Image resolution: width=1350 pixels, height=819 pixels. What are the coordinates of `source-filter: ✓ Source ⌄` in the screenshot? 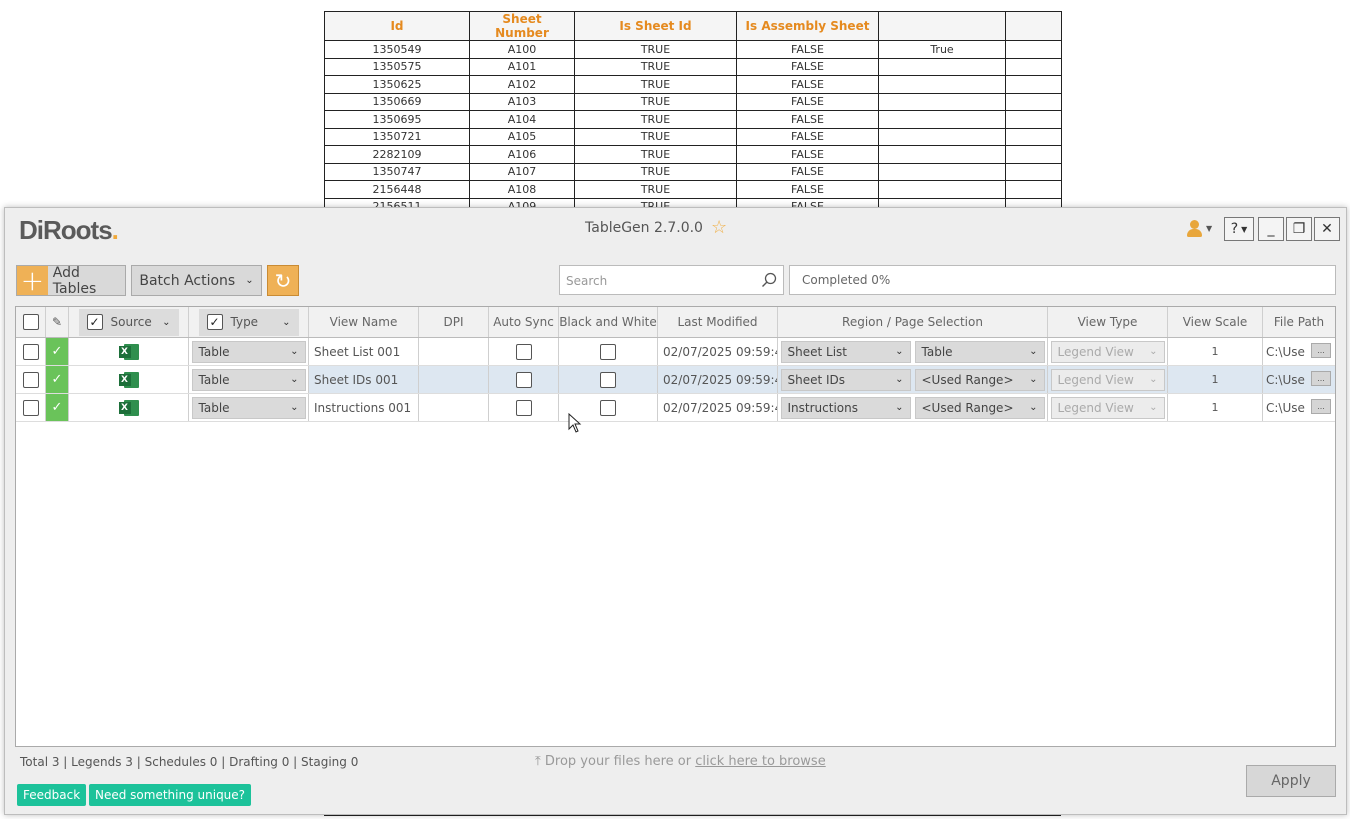 It's located at (128, 322).